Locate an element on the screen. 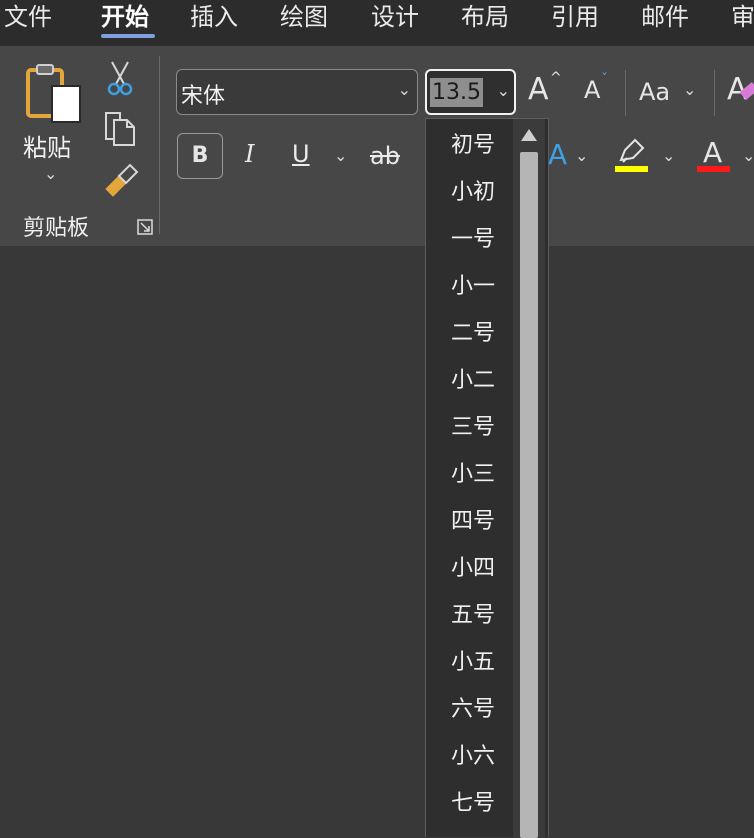 The width and height of the screenshot is (754, 838). caret-down-icon: ˇ is located at coordinates (604, 80).